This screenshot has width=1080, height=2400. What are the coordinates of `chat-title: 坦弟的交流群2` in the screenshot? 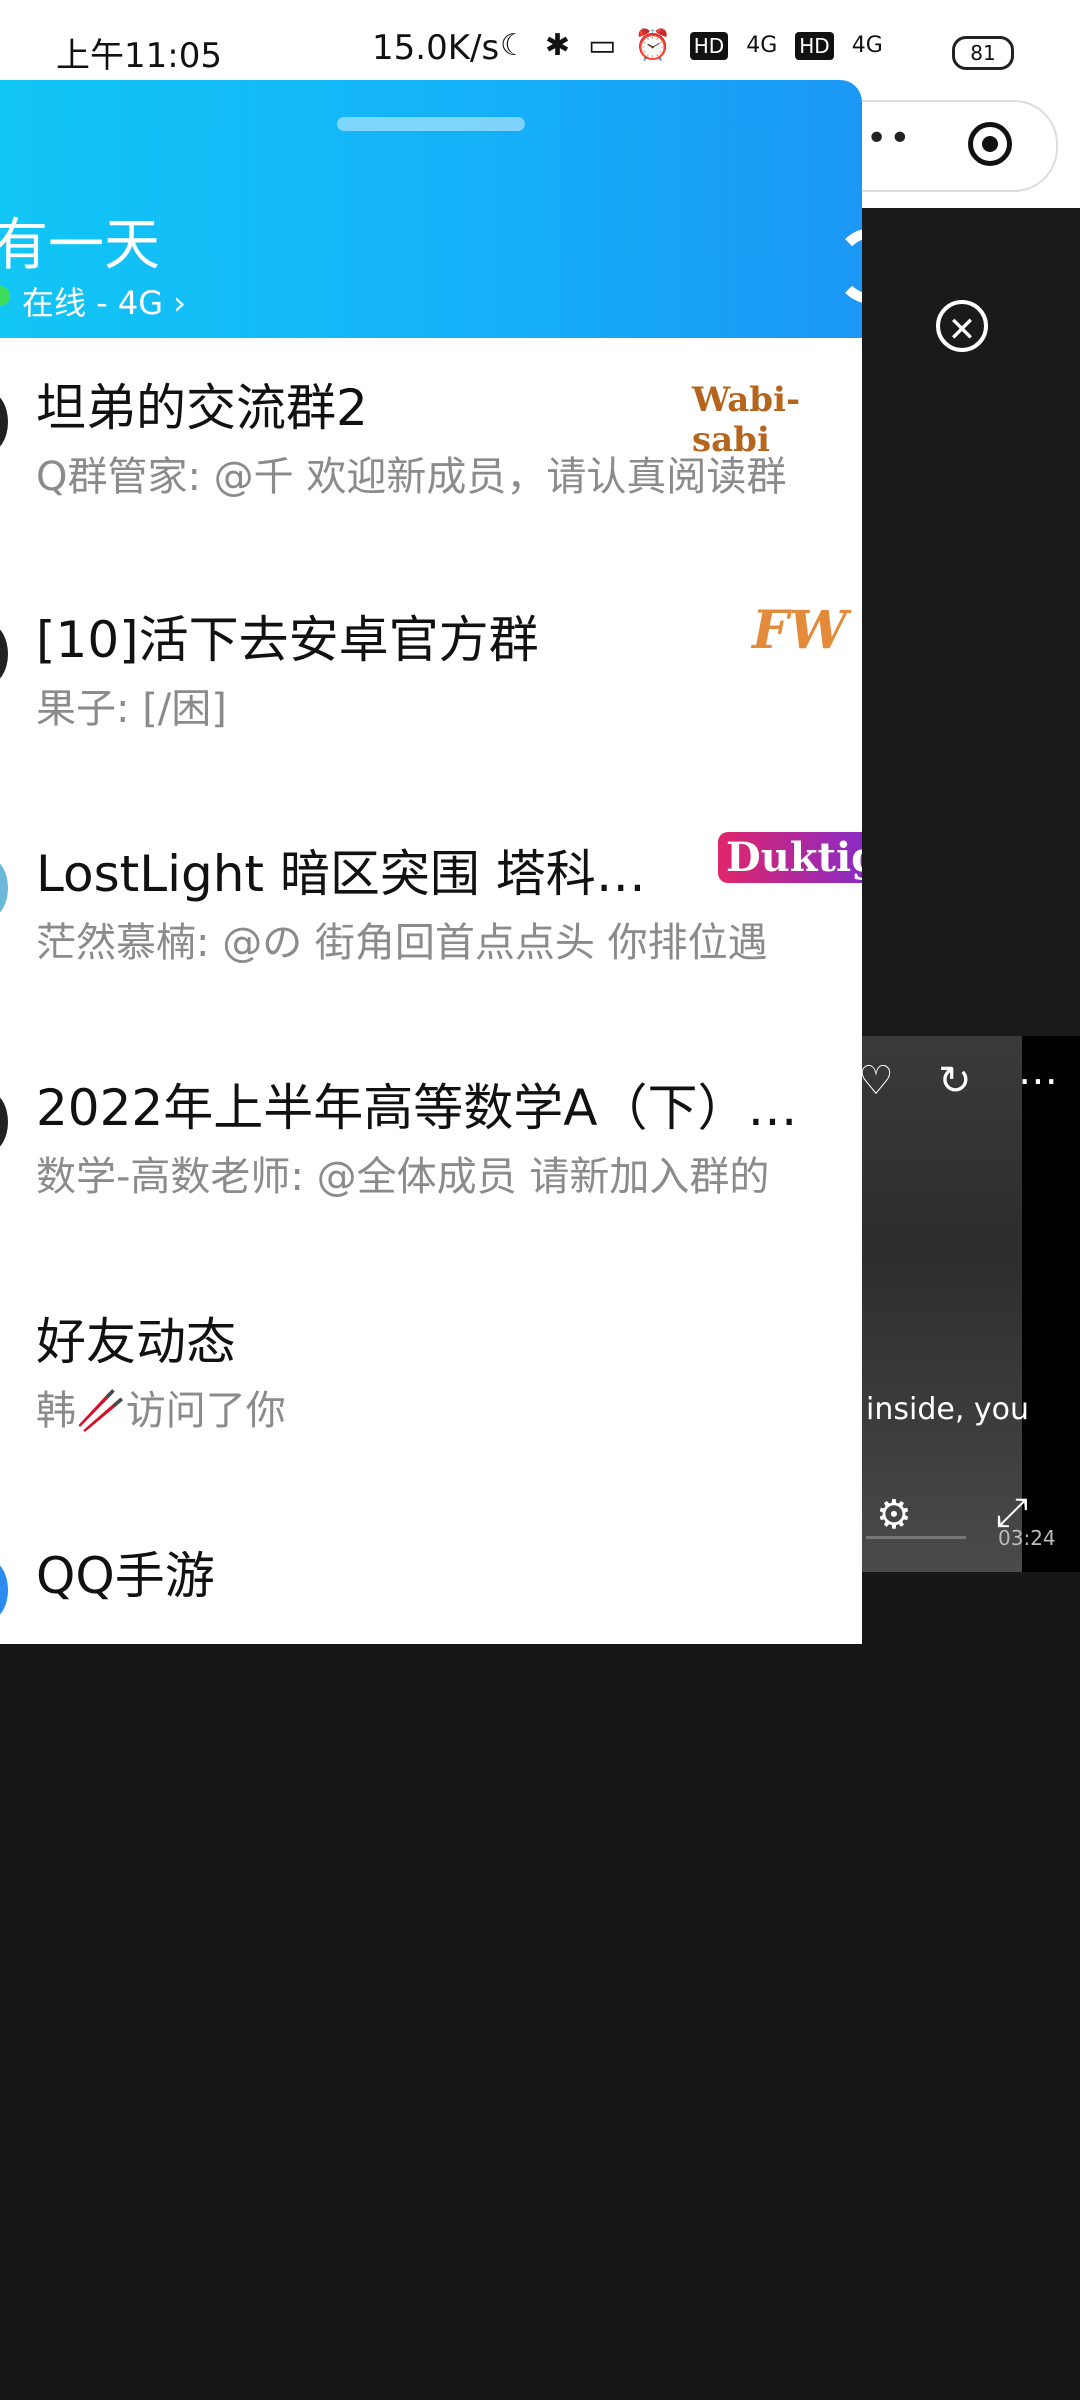 It's located at (202, 408).